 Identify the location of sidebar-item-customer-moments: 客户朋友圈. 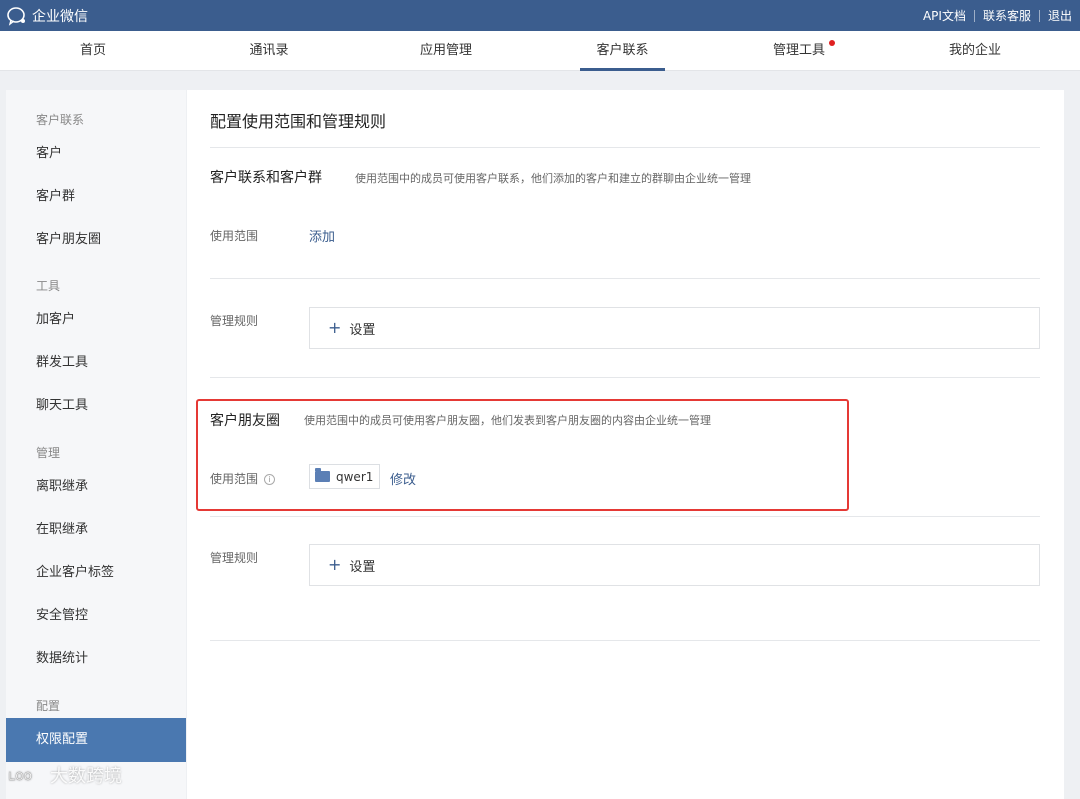
(96, 240).